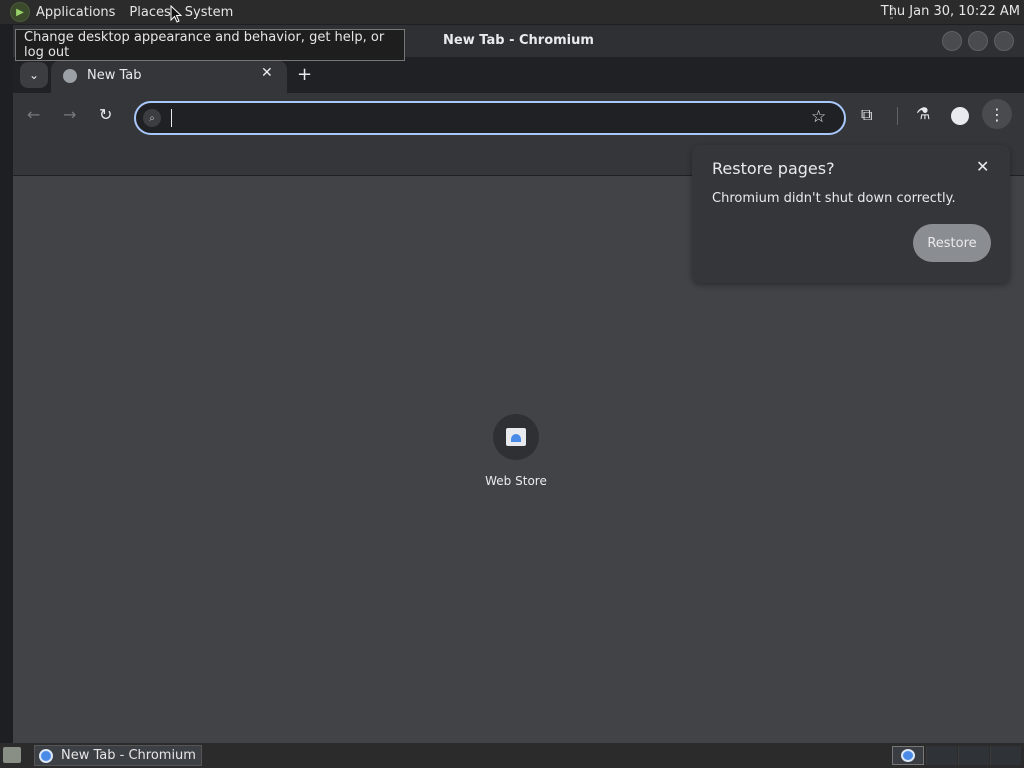  Describe the element at coordinates (149, 12) in the screenshot. I see `places-menu: Places` at that location.